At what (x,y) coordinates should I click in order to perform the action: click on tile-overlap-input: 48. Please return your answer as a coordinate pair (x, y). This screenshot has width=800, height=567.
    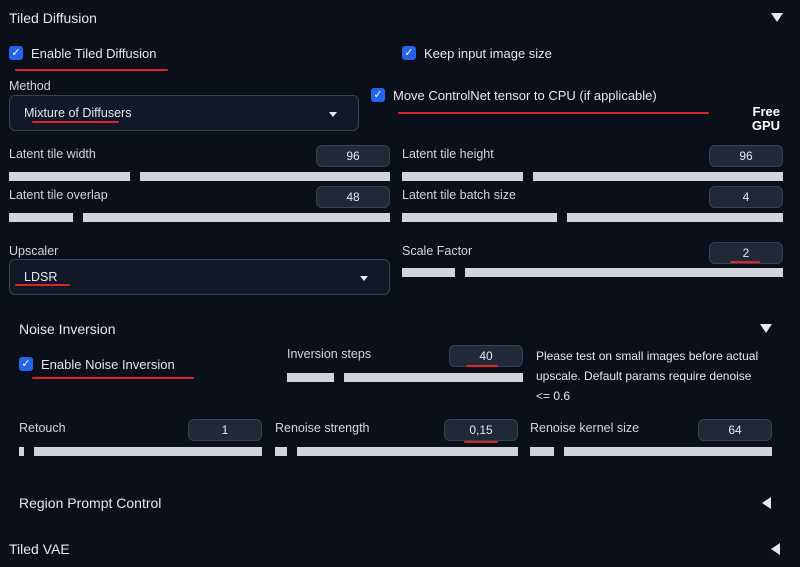
    Looking at the image, I should click on (353, 197).